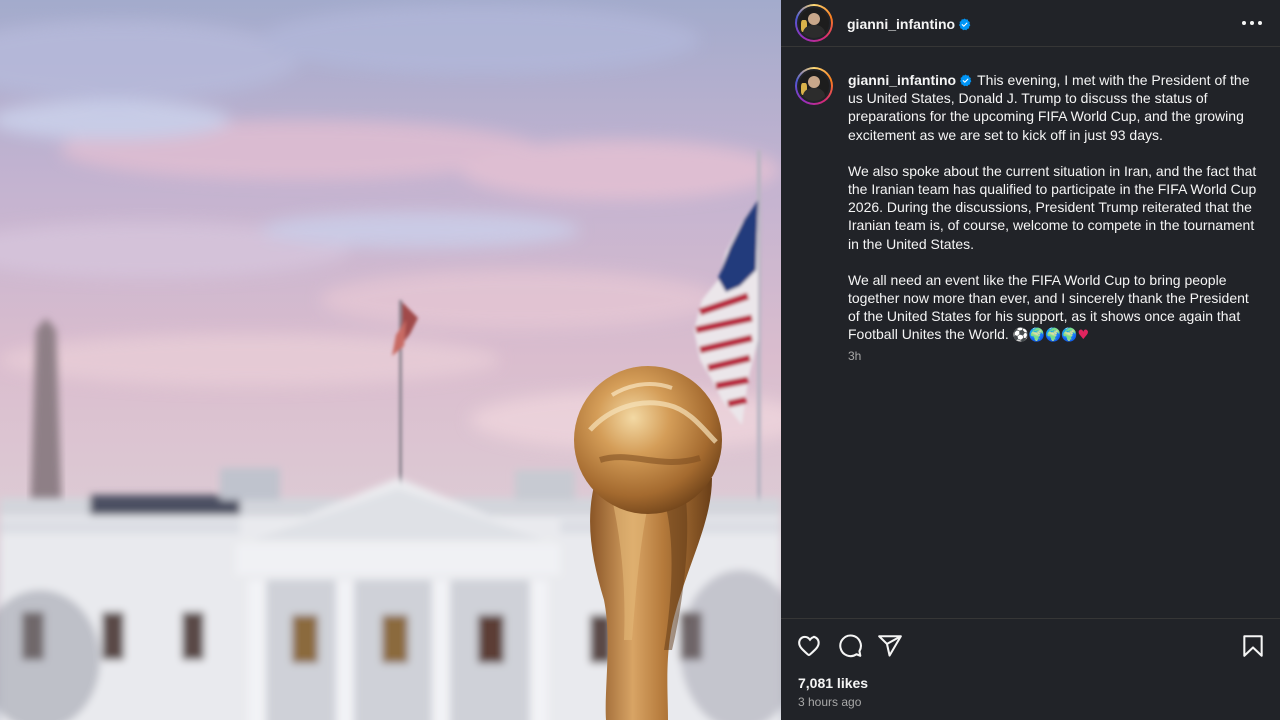  I want to click on comment-icon, so click(850, 646).